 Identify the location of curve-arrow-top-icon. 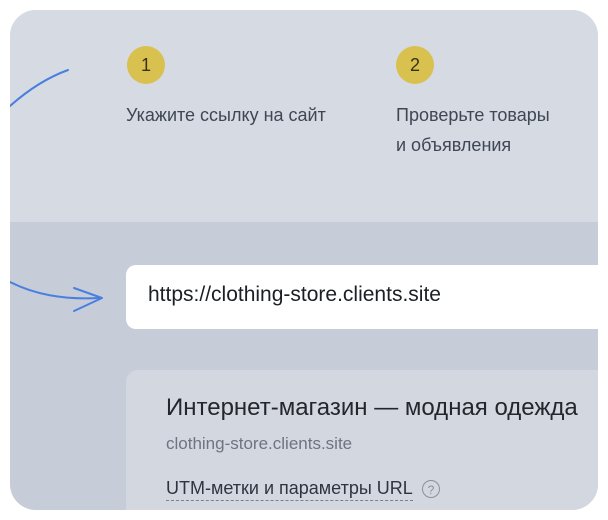
(39, 88).